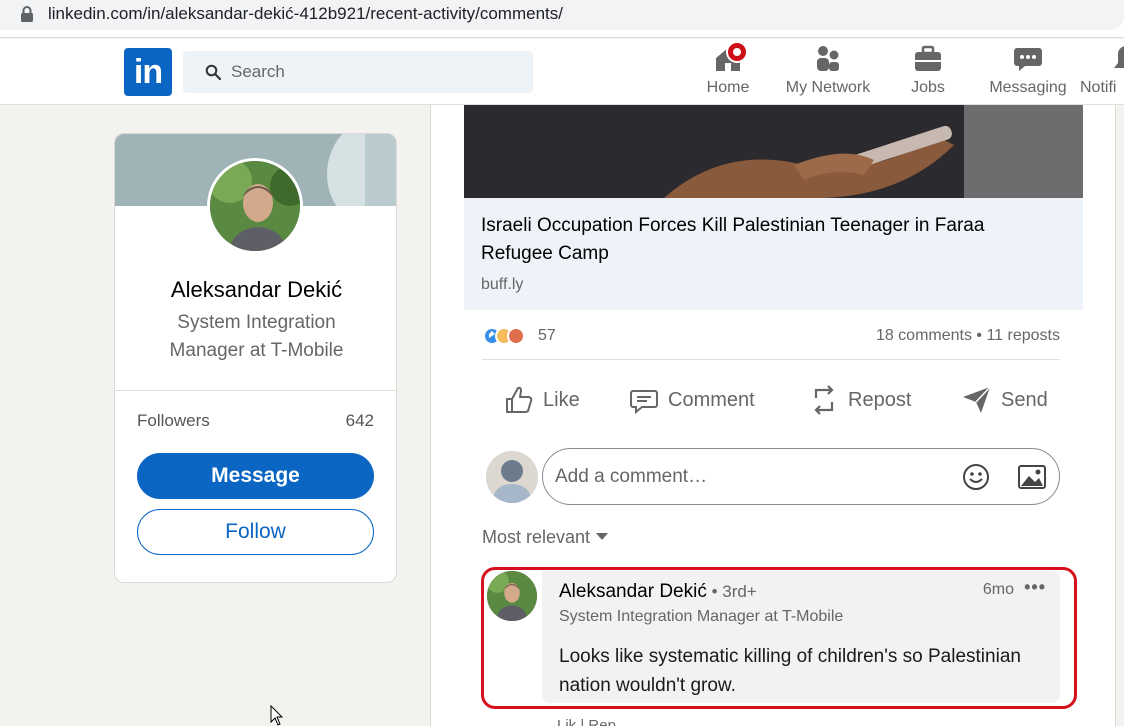 The image size is (1124, 726). What do you see at coordinates (928, 87) in the screenshot?
I see `nav-jobs-label: Jobs` at bounding box center [928, 87].